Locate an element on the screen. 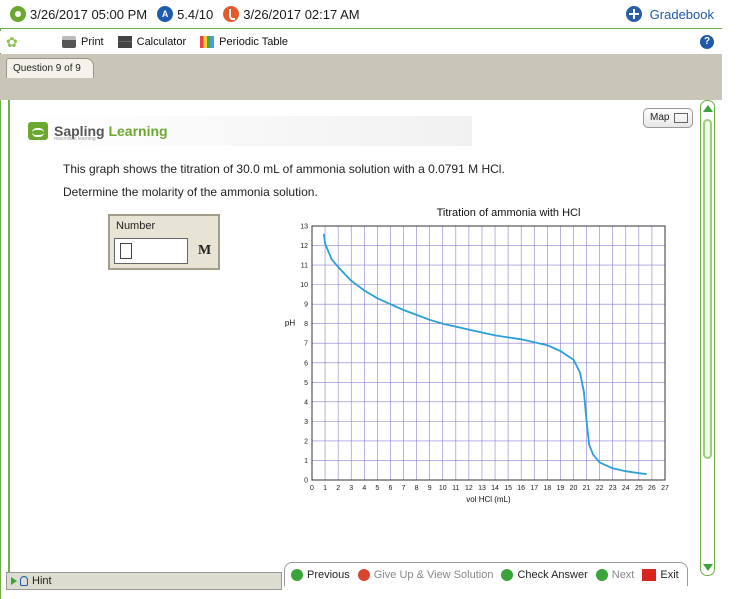 The width and height of the screenshot is (754, 599). hint-bar: Hint is located at coordinates (144, 581).